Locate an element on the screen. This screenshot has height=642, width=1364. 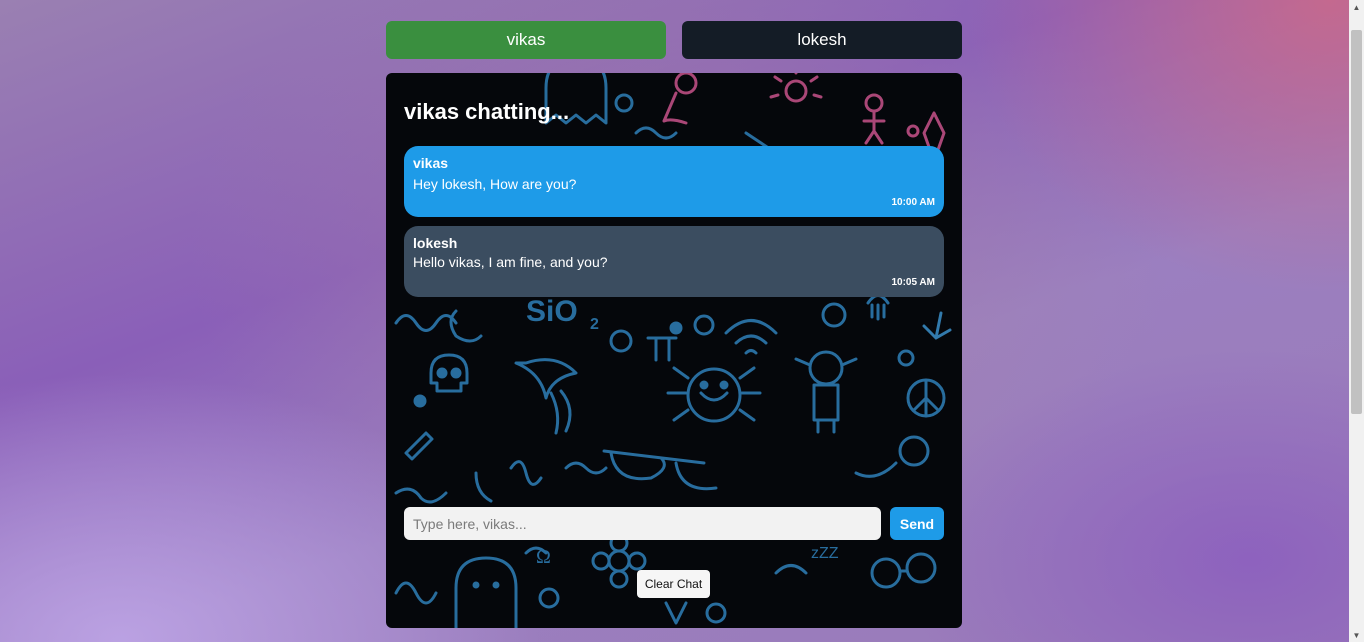
compose-row: Send is located at coordinates (674, 523).